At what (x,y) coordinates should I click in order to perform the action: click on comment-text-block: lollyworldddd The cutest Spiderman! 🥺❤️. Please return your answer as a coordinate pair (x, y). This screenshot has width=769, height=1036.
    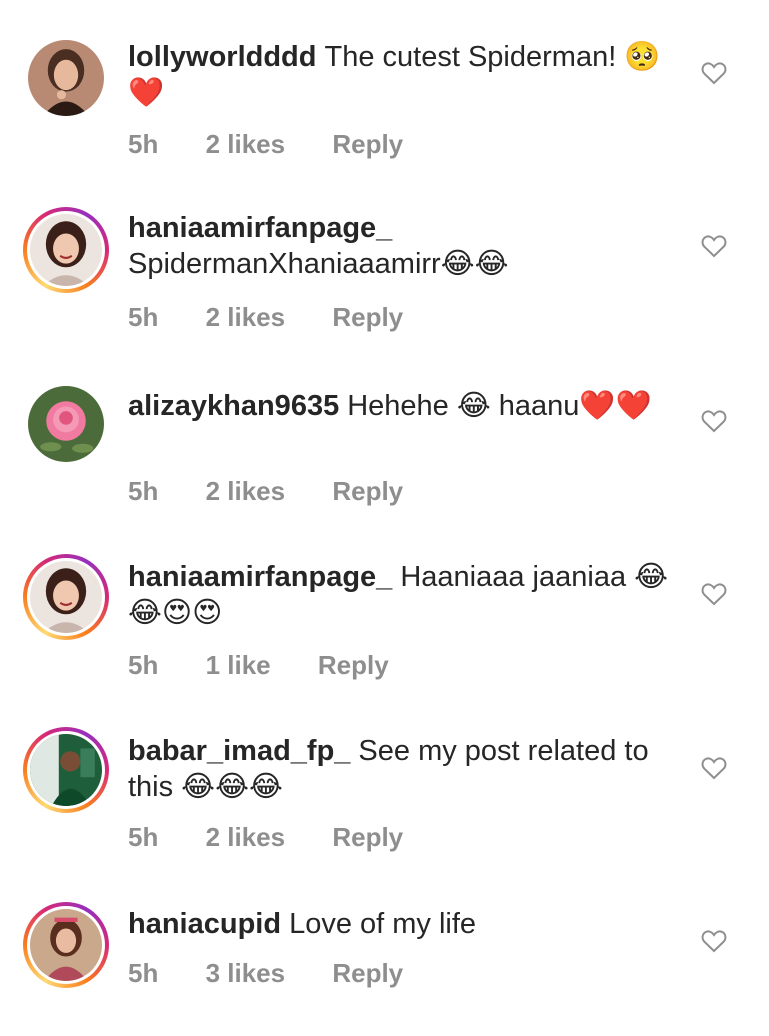
    Looking at the image, I should click on (403, 75).